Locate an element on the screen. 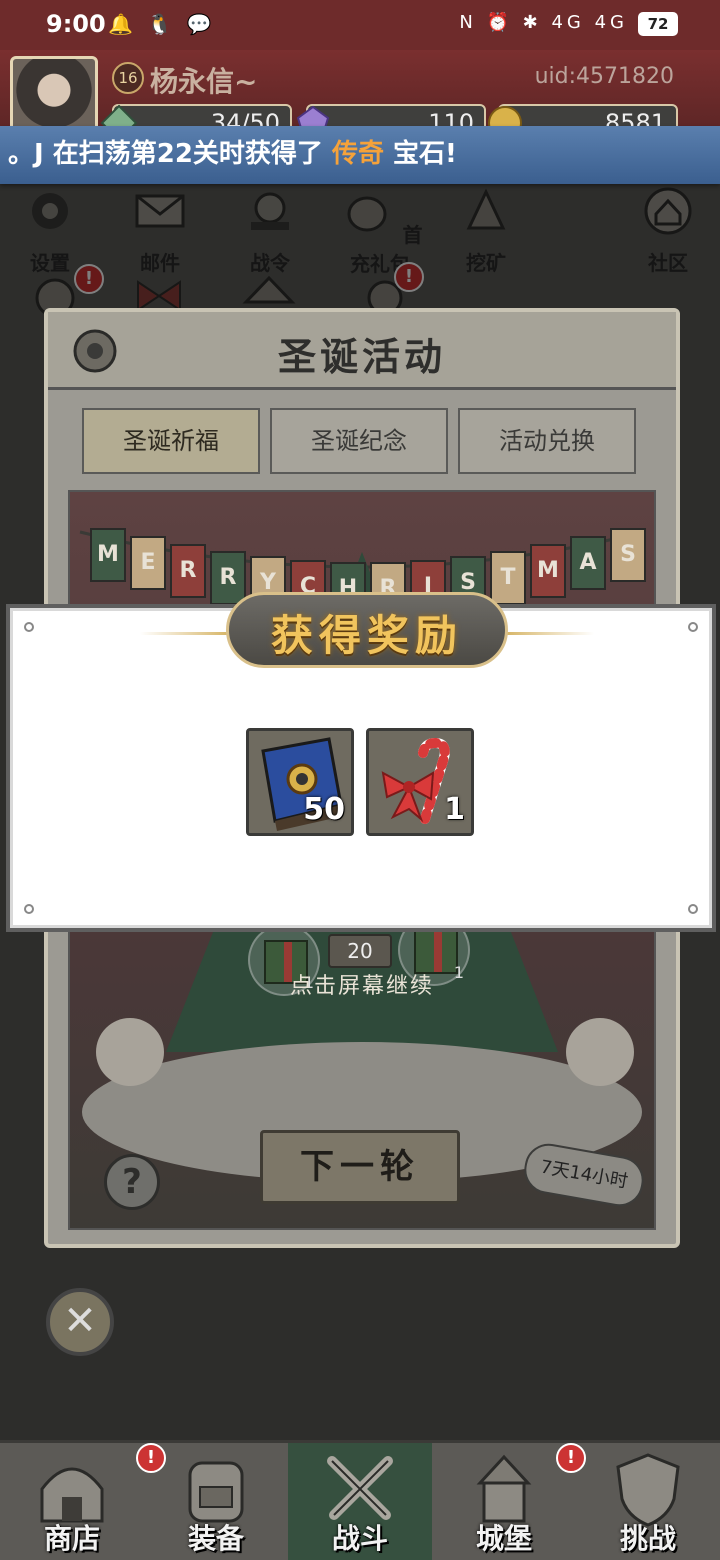 The image size is (720, 1560). tab-event-exchange: 活动兑换 is located at coordinates (547, 441).